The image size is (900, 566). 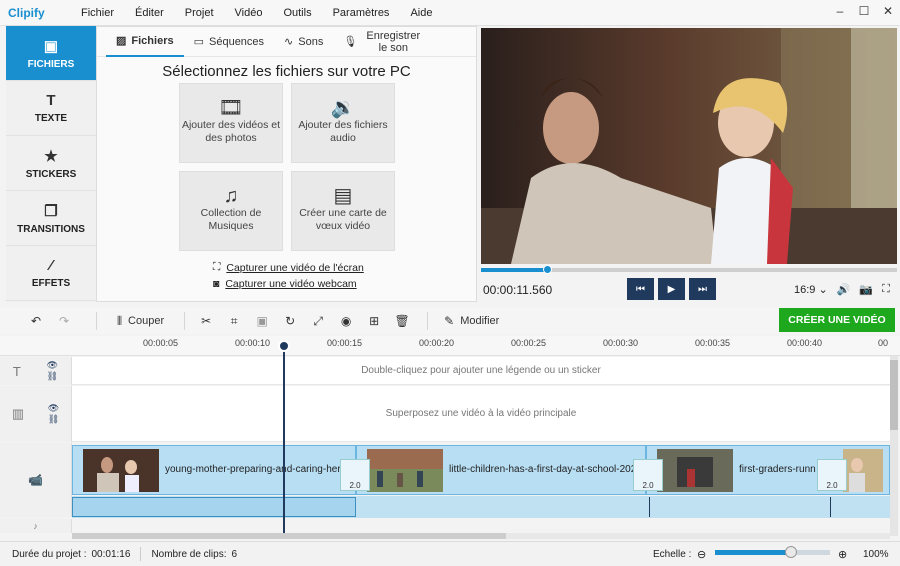 What do you see at coordinates (36, 321) in the screenshot?
I see `undo-icon: ↶` at bounding box center [36, 321].